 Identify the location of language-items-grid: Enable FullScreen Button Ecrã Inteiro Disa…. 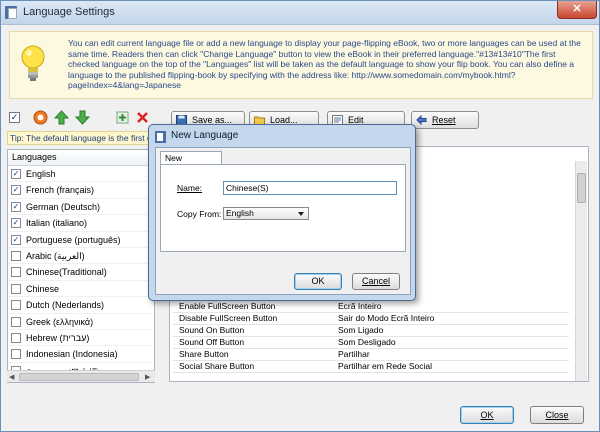
(371, 337).